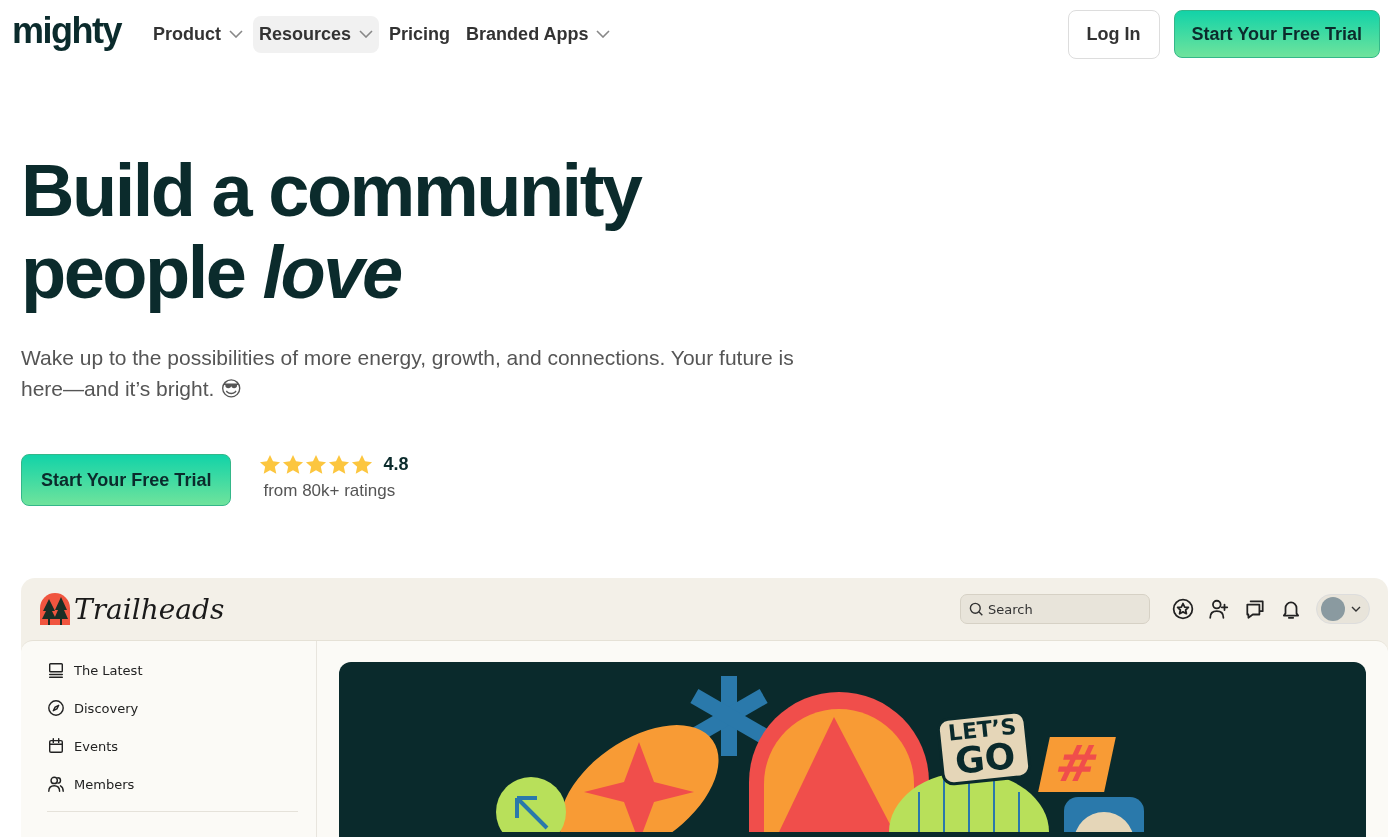 This screenshot has width=1392, height=837. What do you see at coordinates (538, 34) in the screenshot?
I see `nav-link: Branded Apps` at bounding box center [538, 34].